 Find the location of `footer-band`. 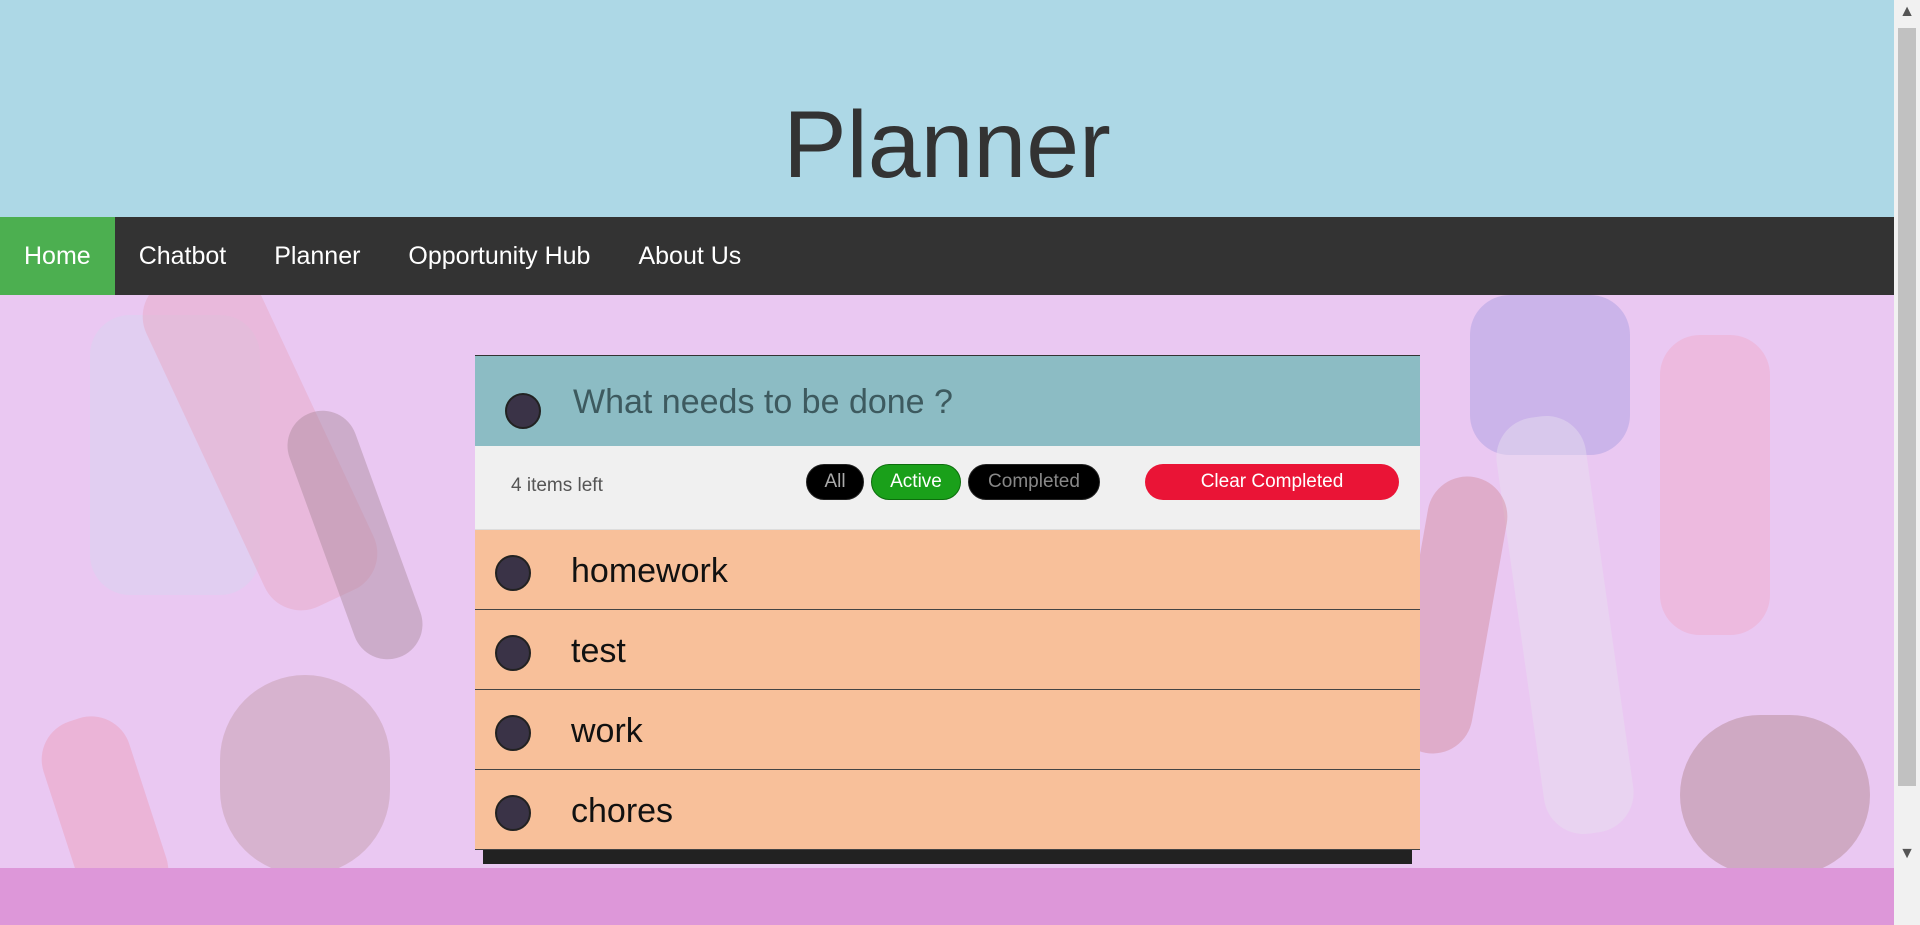

footer-band is located at coordinates (947, 896).